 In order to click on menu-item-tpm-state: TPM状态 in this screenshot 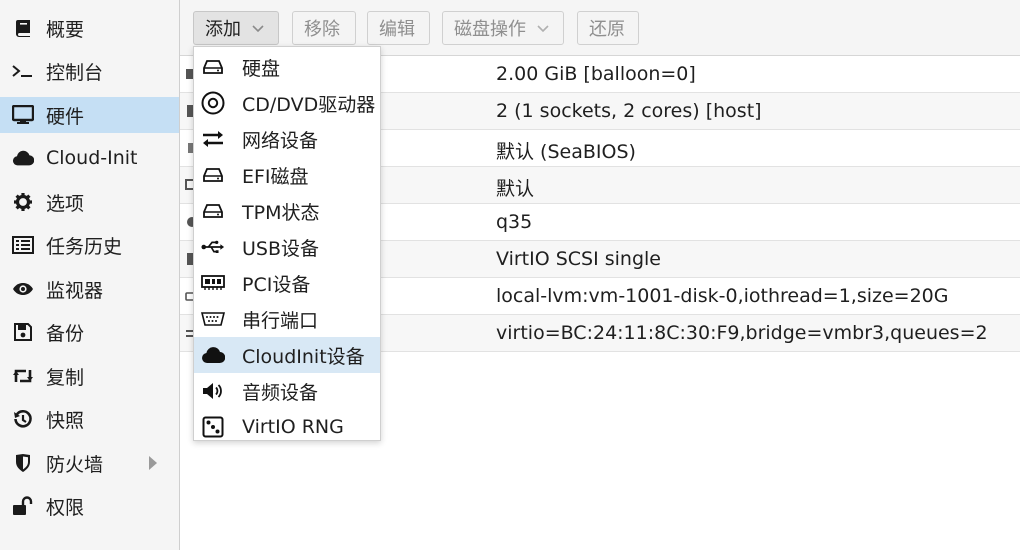, I will do `click(287, 211)`.